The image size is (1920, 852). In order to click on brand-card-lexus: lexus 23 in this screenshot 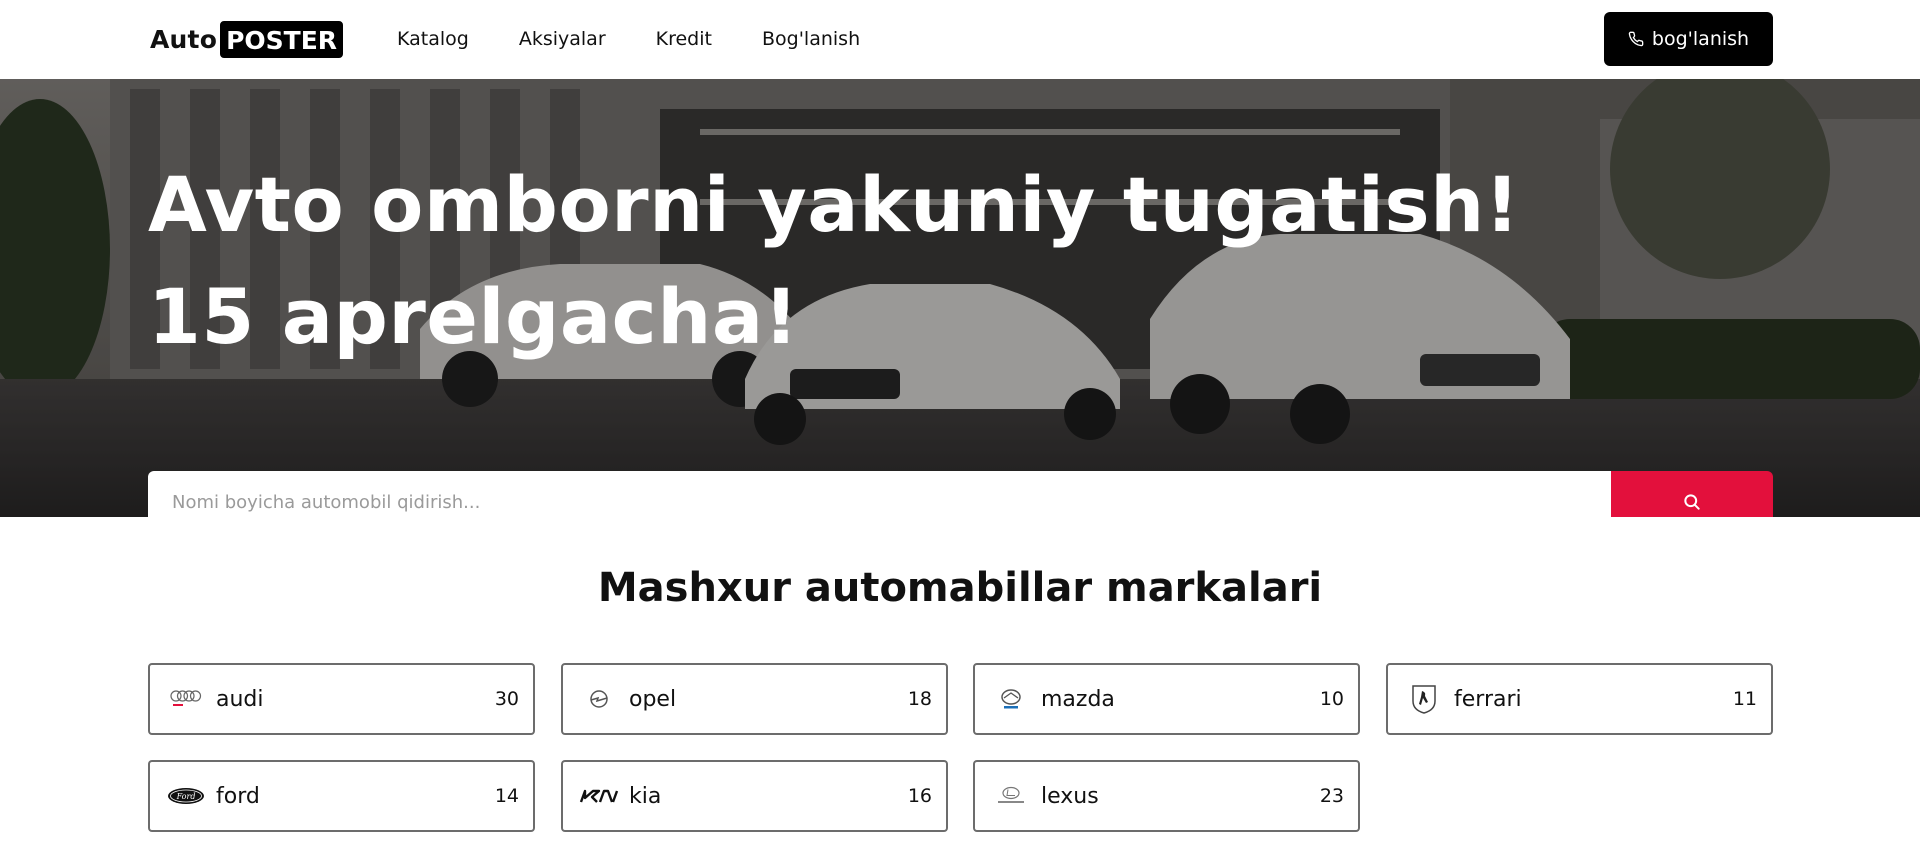, I will do `click(1166, 796)`.